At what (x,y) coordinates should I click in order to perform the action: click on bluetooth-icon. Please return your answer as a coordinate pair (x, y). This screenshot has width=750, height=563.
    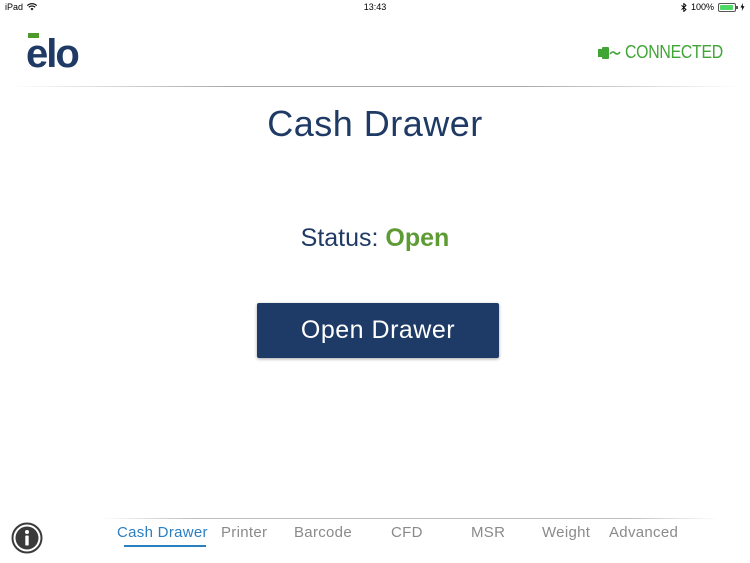
    Looking at the image, I should click on (684, 7).